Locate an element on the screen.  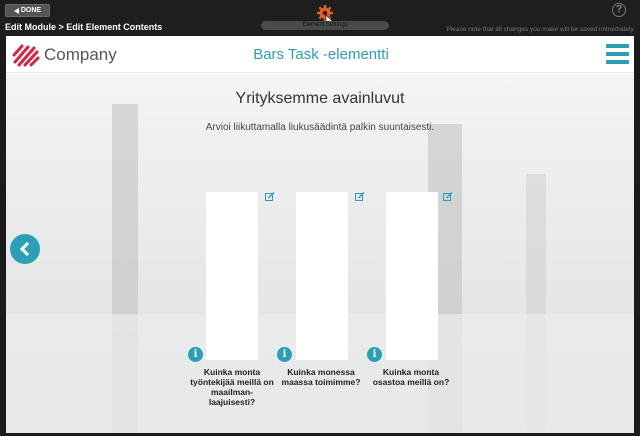
company-logo is located at coordinates (26, 55).